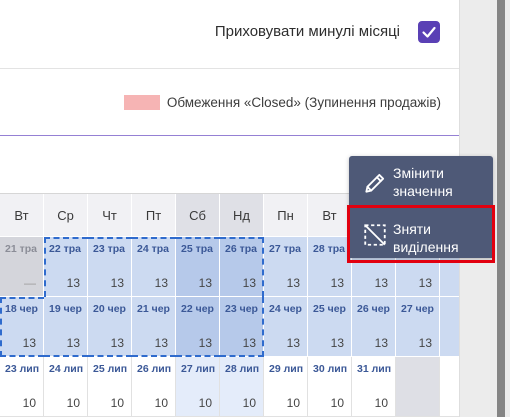  Describe the element at coordinates (375, 183) in the screenshot. I see `pencil-icon` at that location.